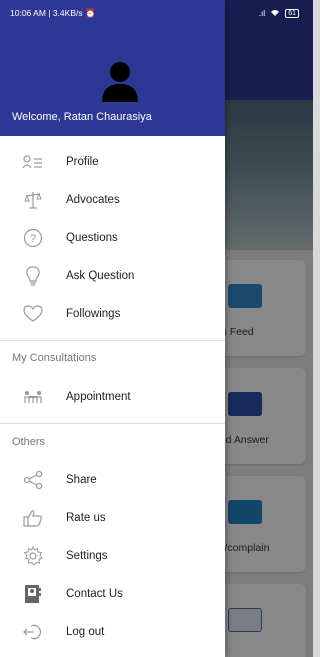  Describe the element at coordinates (275, 13) in the screenshot. I see `wifi-icon` at that location.